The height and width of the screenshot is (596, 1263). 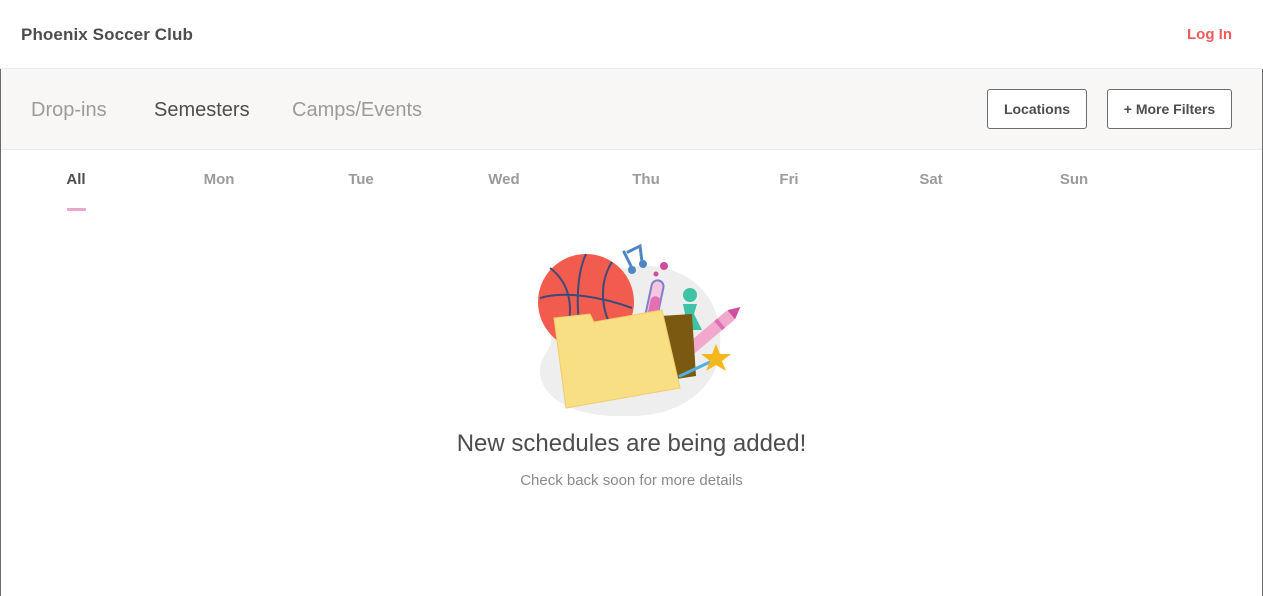 I want to click on tab-drop-ins: Drop-ins, so click(x=69, y=110).